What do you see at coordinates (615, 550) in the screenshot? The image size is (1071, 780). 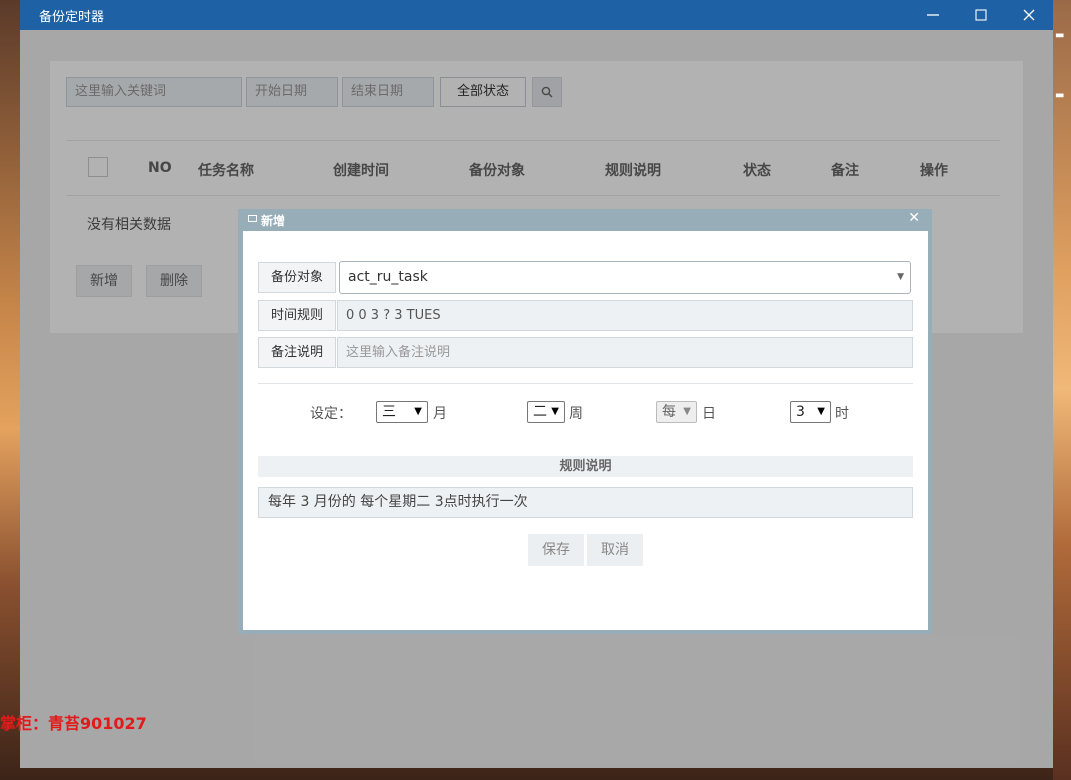 I see `cancel-button: 取消` at bounding box center [615, 550].